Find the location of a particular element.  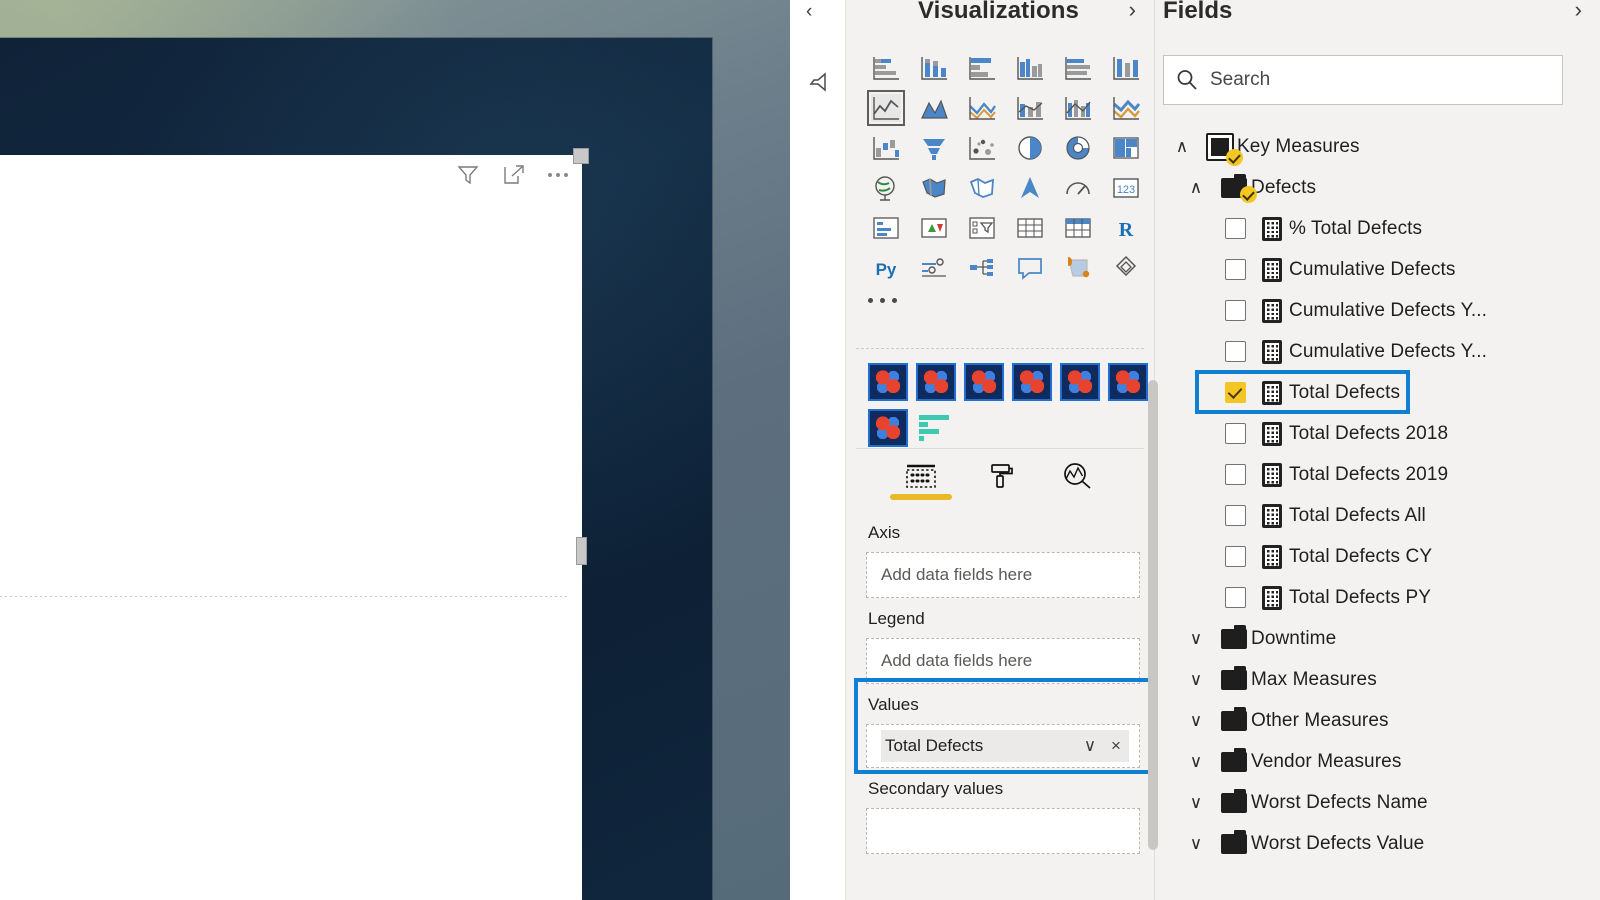

visual-type-multi-row-card-visual is located at coordinates (886, 228).